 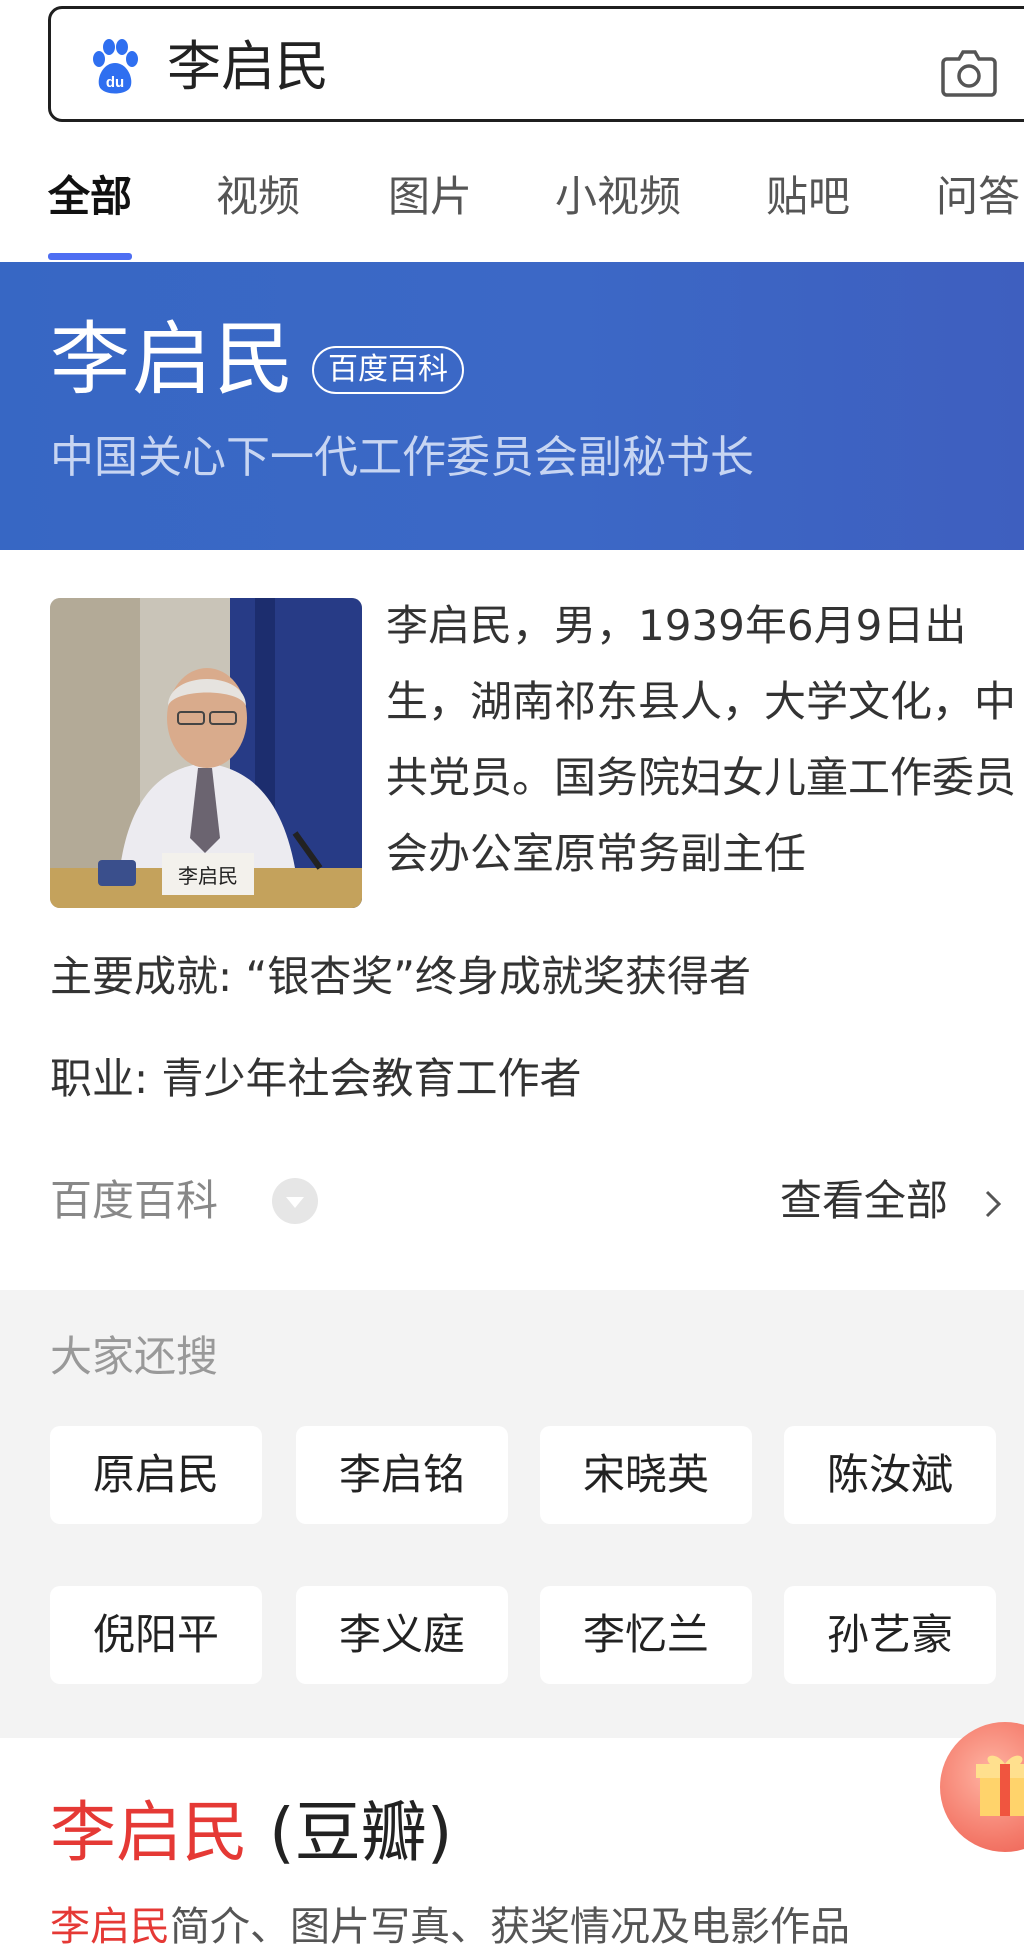 What do you see at coordinates (864, 1200) in the screenshot?
I see `view-all-label: 查看全部` at bounding box center [864, 1200].